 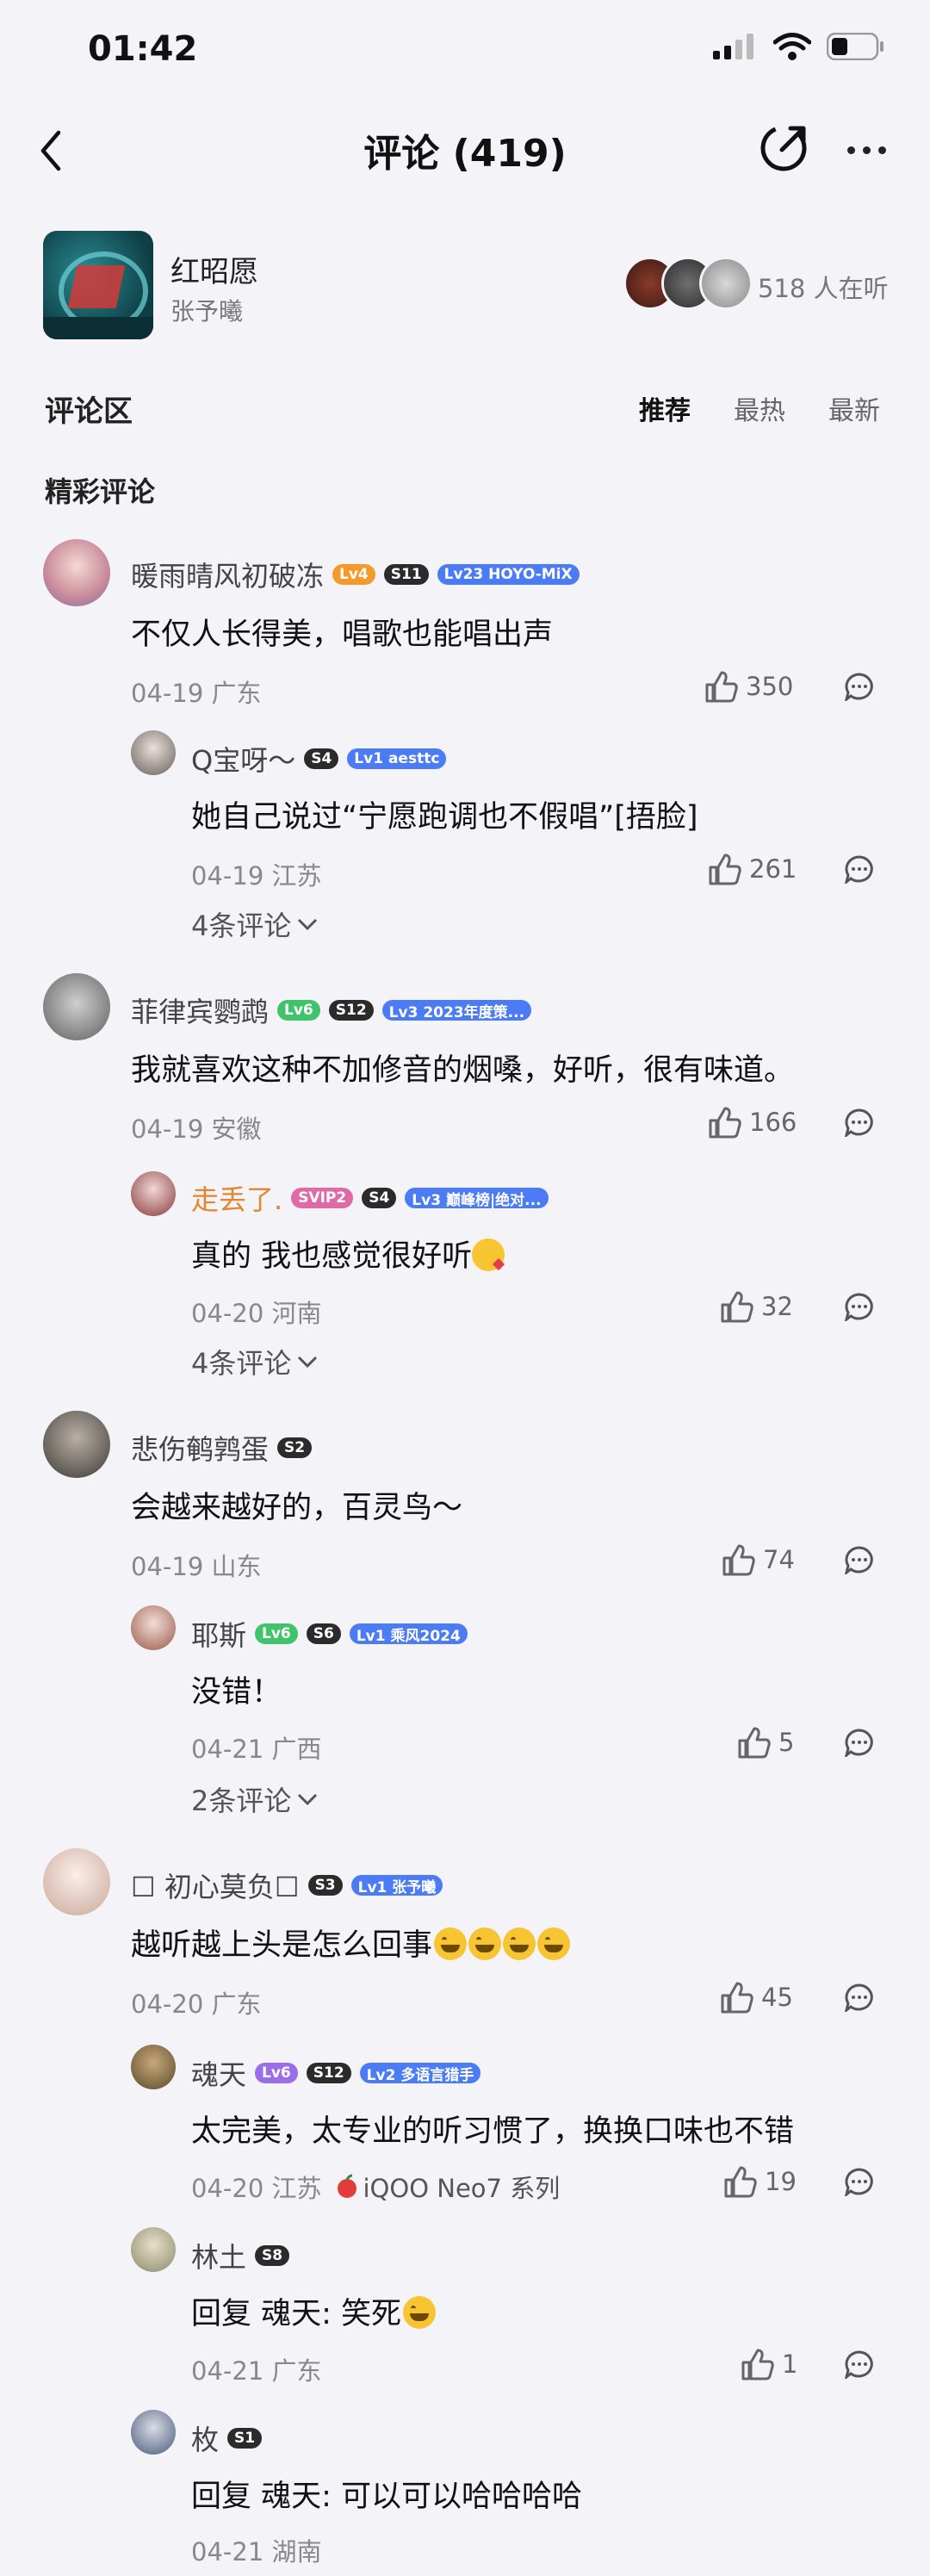 What do you see at coordinates (227, 575) in the screenshot?
I see `username: 暖雨晴风初破冻` at bounding box center [227, 575].